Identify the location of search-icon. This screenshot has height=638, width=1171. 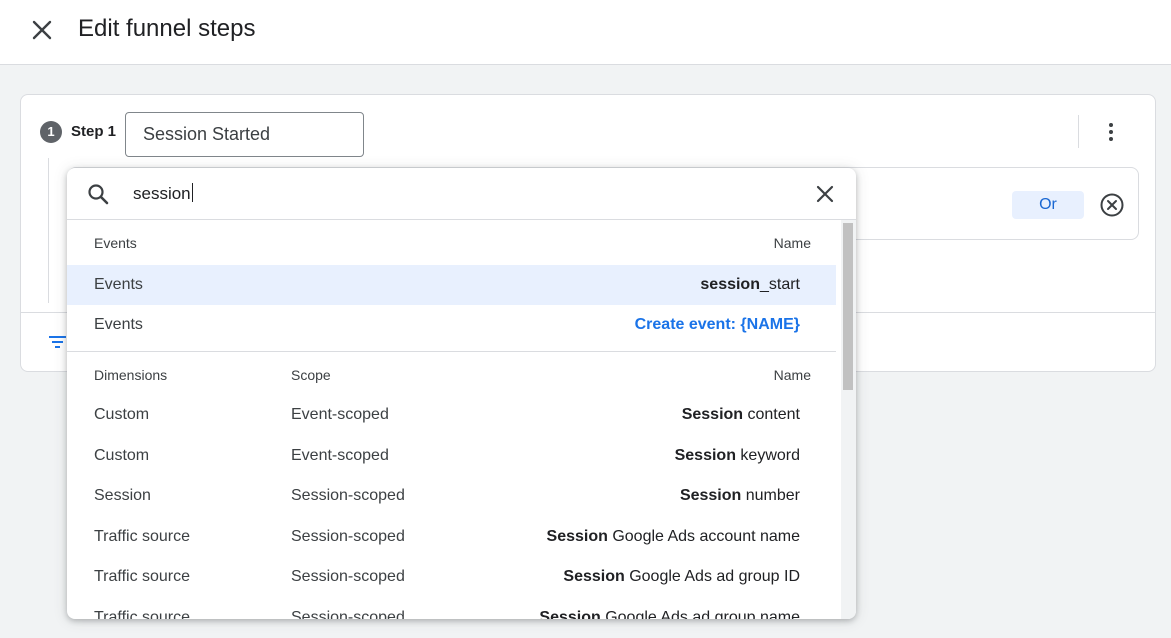
(98, 194).